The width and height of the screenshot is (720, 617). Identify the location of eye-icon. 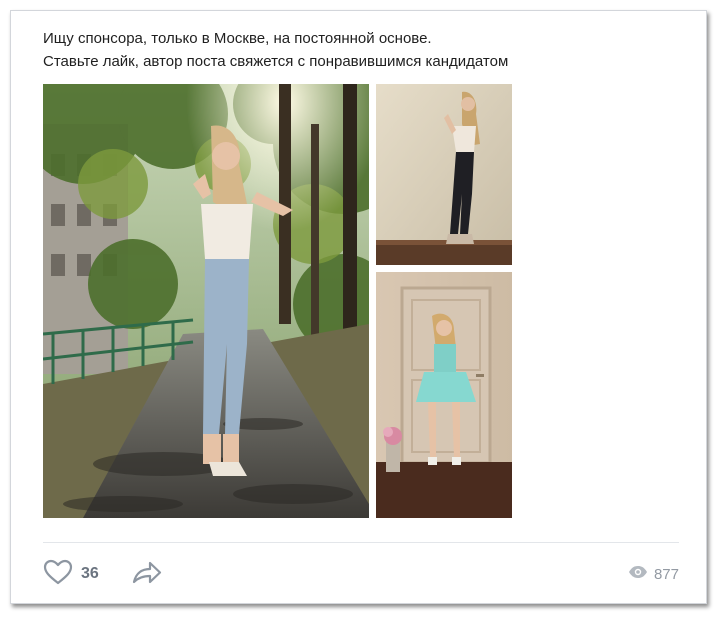
(638, 574).